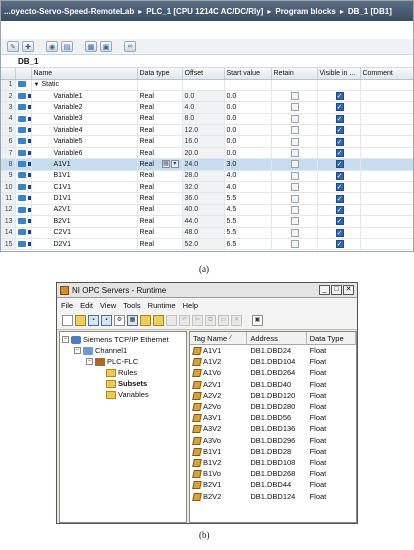  I want to click on paste-icon: ▭, so click(223, 320).